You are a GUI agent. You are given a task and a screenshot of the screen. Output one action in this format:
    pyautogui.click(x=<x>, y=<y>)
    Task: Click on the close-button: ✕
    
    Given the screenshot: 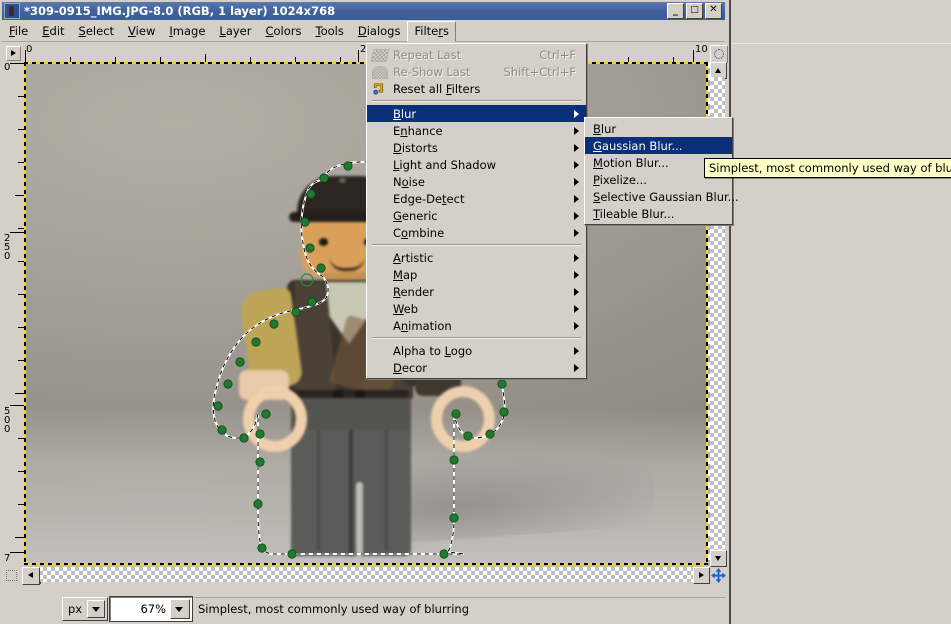 What is the action you would take?
    pyautogui.click(x=713, y=11)
    